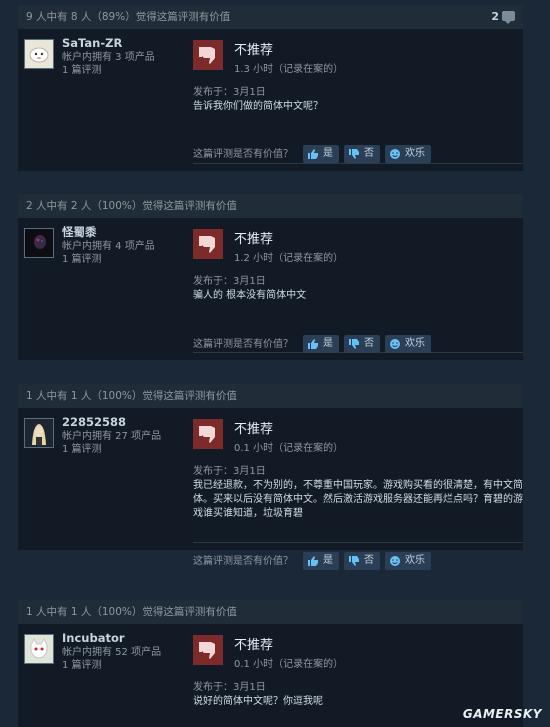 This screenshot has width=550, height=727. What do you see at coordinates (39, 54) in the screenshot?
I see `sheep-avatar-icon` at bounding box center [39, 54].